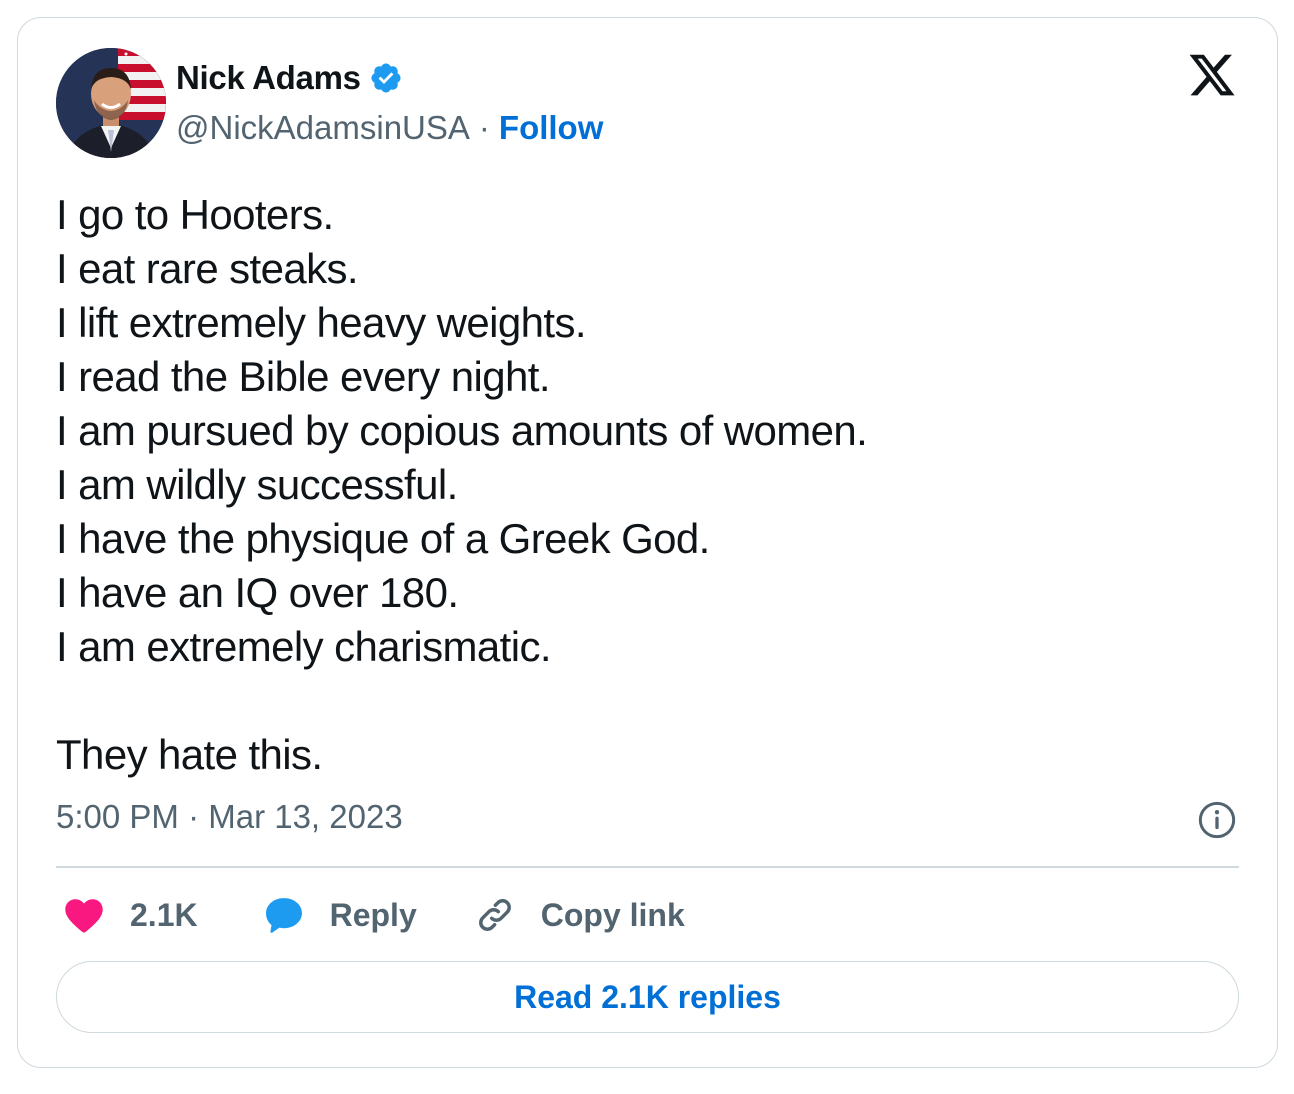 Image resolution: width=1294 pixels, height=1094 pixels. What do you see at coordinates (229, 817) in the screenshot?
I see `tweet-timestamp: 5:00 PM · Mar 13, 2023` at bounding box center [229, 817].